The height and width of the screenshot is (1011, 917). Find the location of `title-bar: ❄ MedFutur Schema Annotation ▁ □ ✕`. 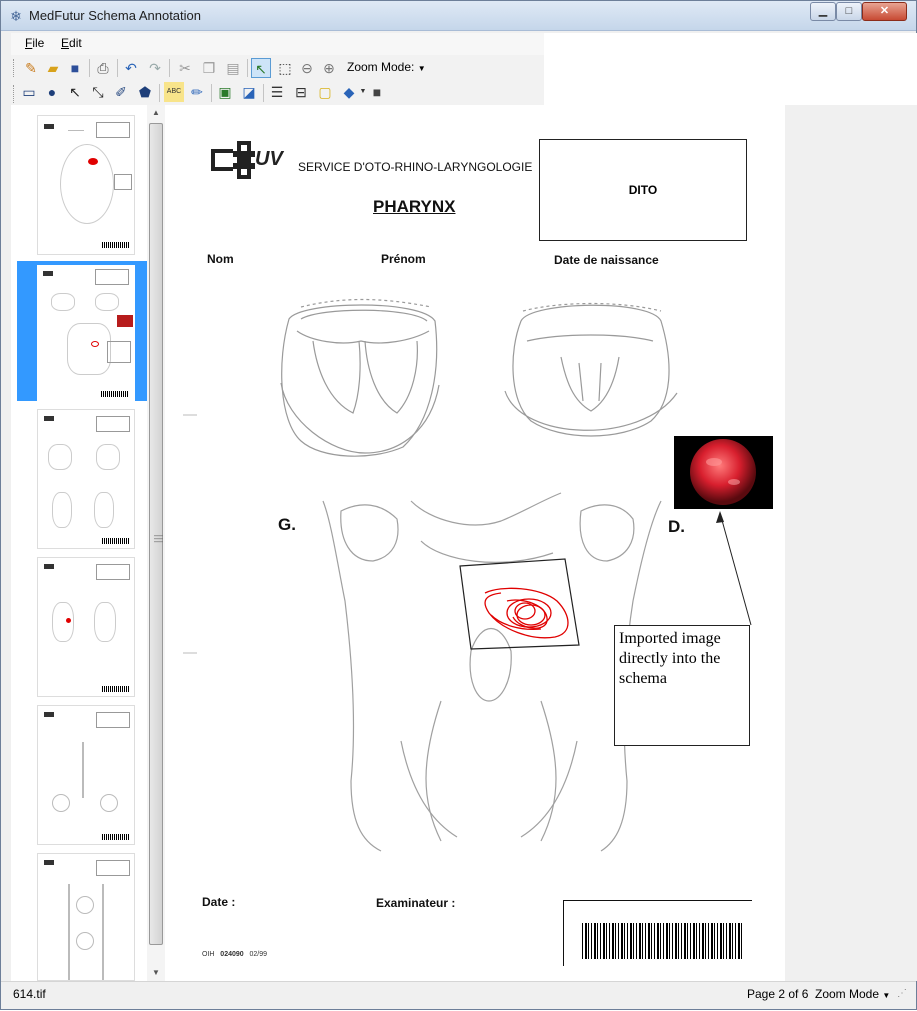

title-bar: ❄ MedFutur Schema Annotation ▁ □ ✕ is located at coordinates (458, 16).